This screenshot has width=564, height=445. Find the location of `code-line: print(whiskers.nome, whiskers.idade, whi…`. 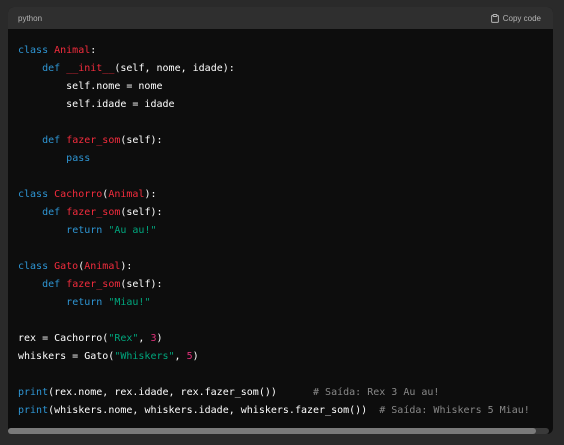

code-line: print(whiskers.nome, whiskers.idade, whi… is located at coordinates (285, 411).